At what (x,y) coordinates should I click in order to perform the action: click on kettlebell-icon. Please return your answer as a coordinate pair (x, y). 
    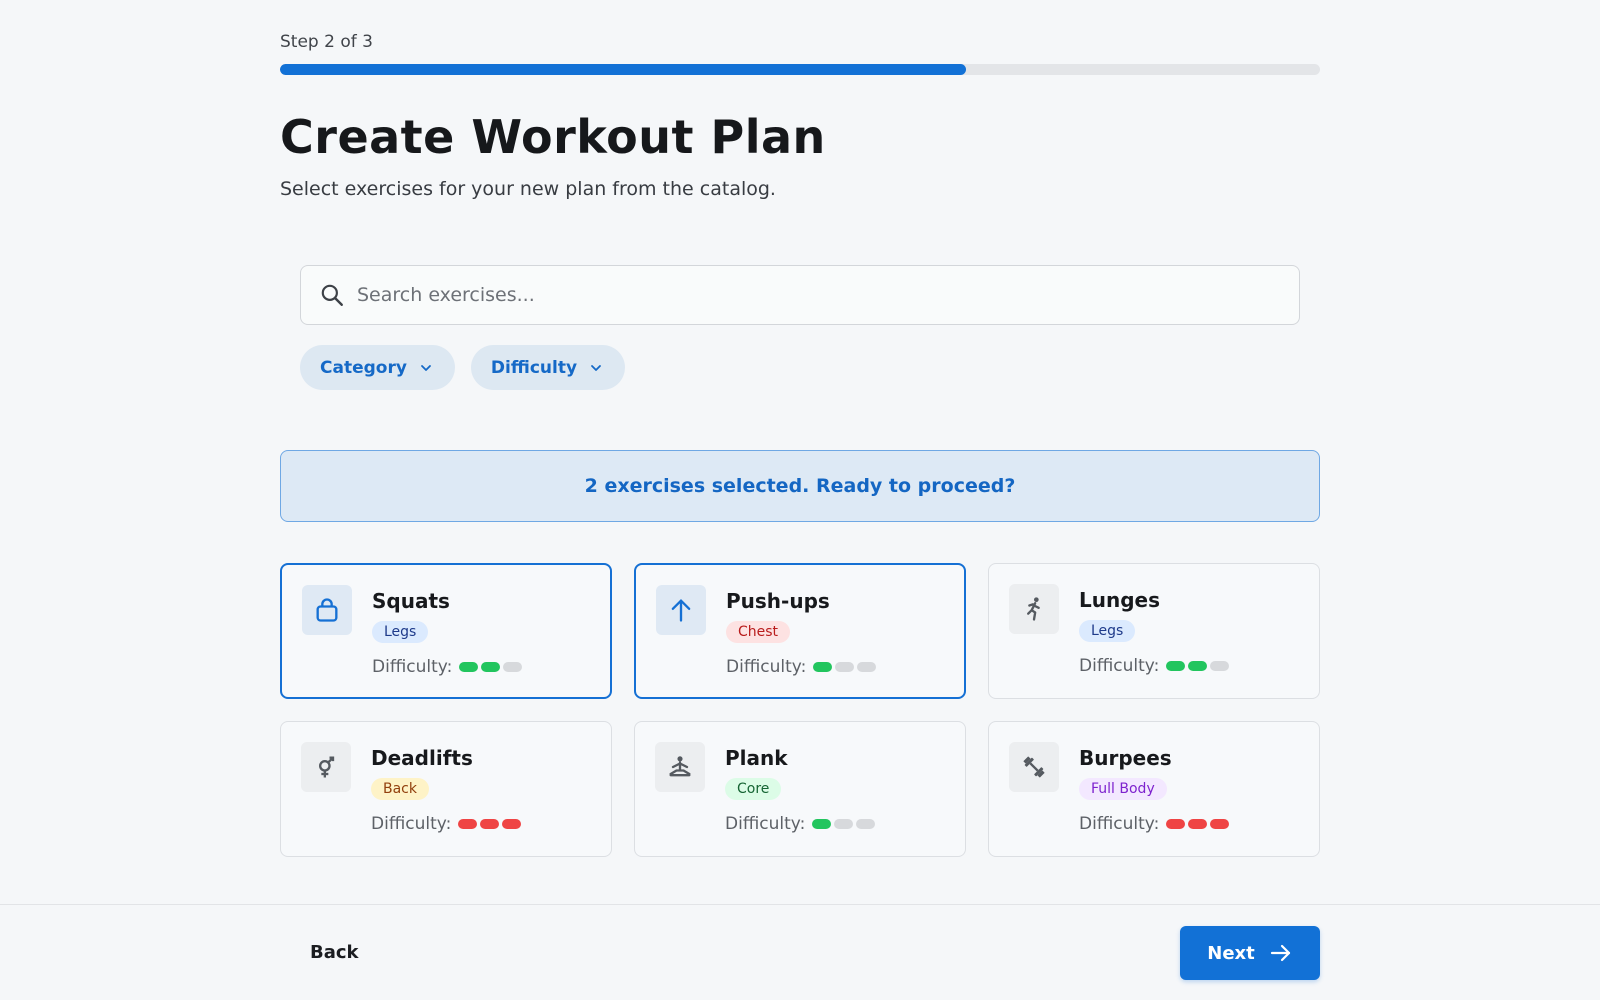
    Looking at the image, I should click on (327, 610).